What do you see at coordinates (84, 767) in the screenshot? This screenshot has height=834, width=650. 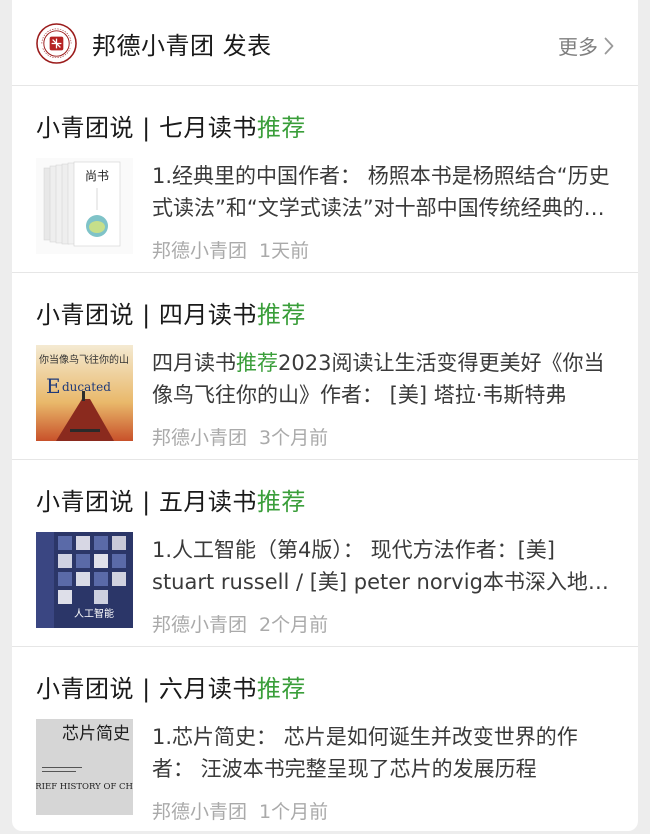 I see `article-cover: 芯片简史 A BRIEF HISTORY OF CHIPS` at bounding box center [84, 767].